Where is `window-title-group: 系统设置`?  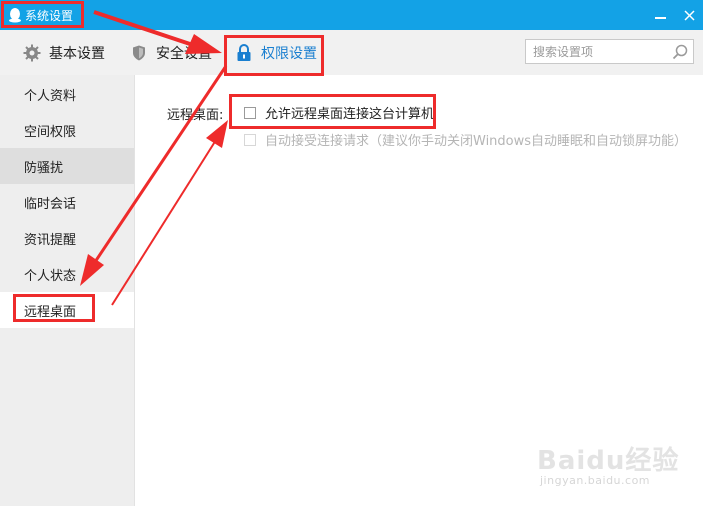
window-title-group: 系统设置 is located at coordinates (40, 15).